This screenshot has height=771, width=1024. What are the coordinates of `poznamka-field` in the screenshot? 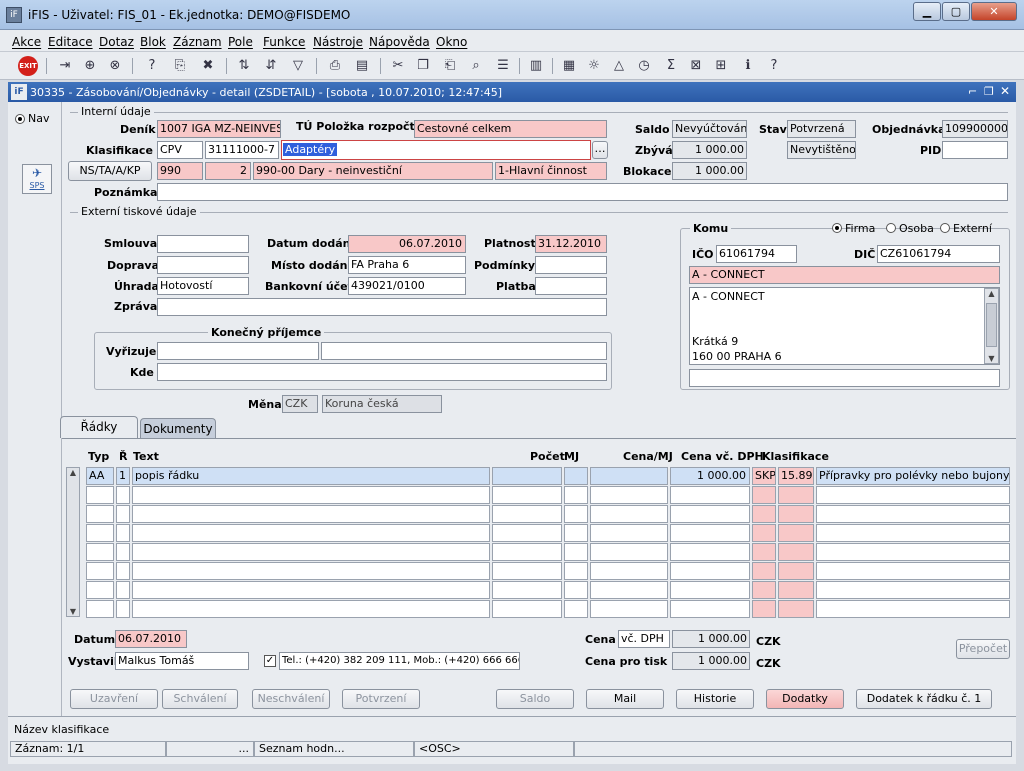 It's located at (582, 192).